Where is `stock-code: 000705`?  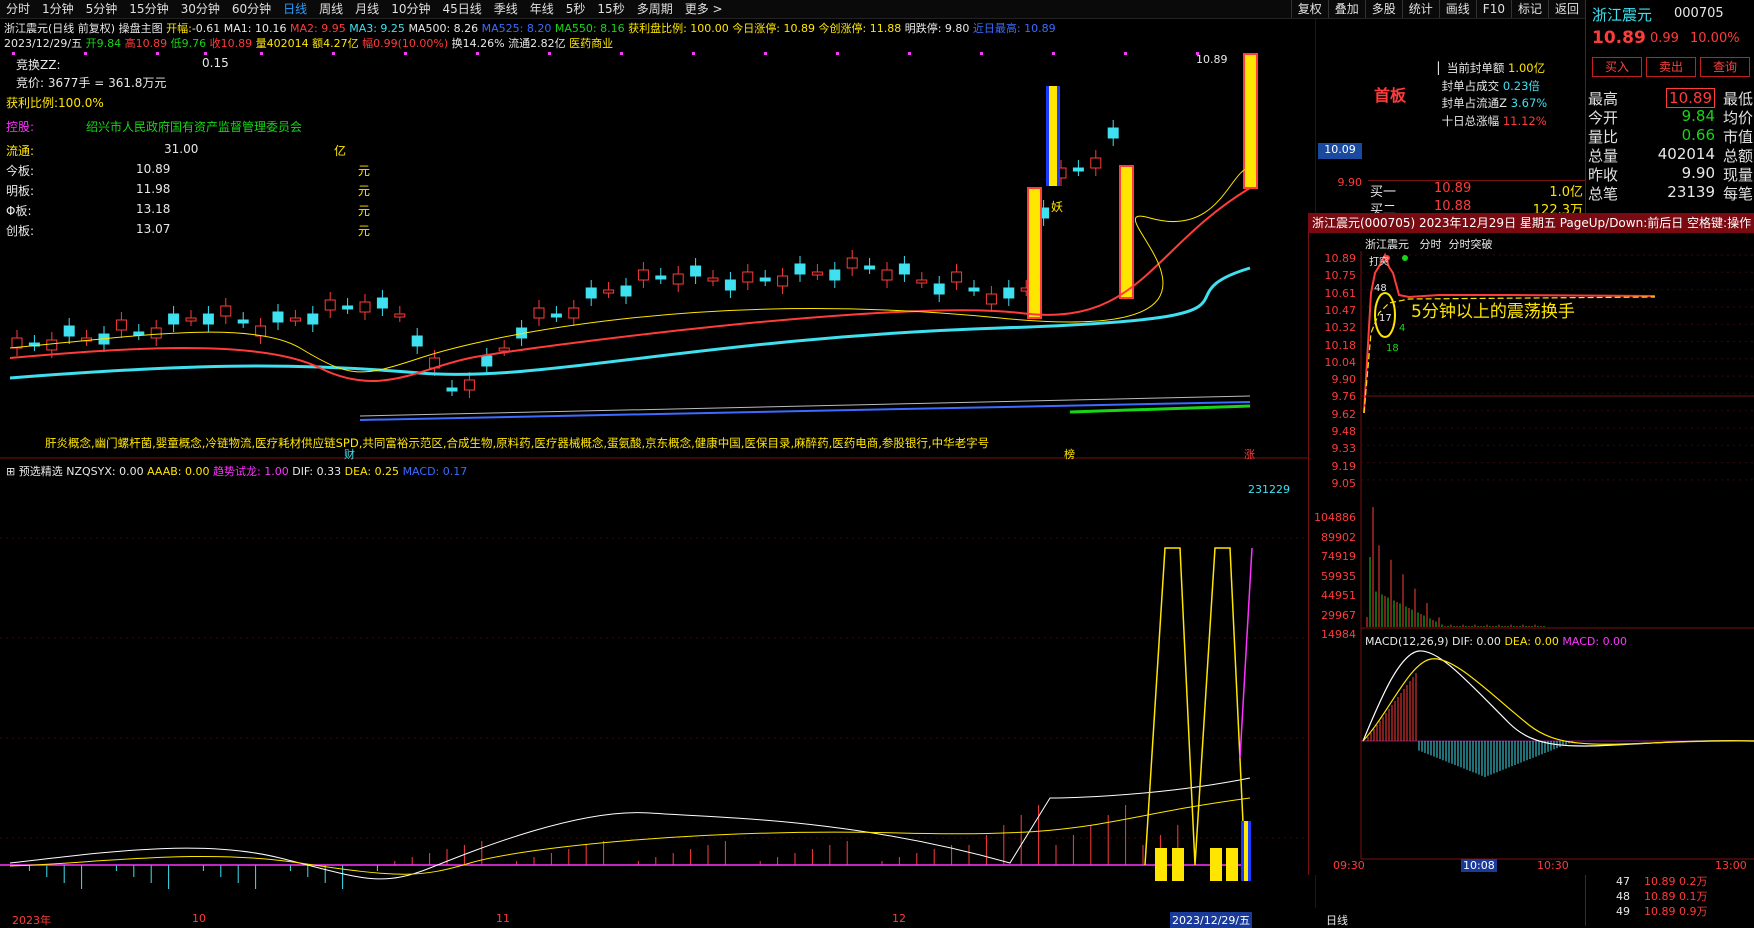 stock-code: 000705 is located at coordinates (1699, 13).